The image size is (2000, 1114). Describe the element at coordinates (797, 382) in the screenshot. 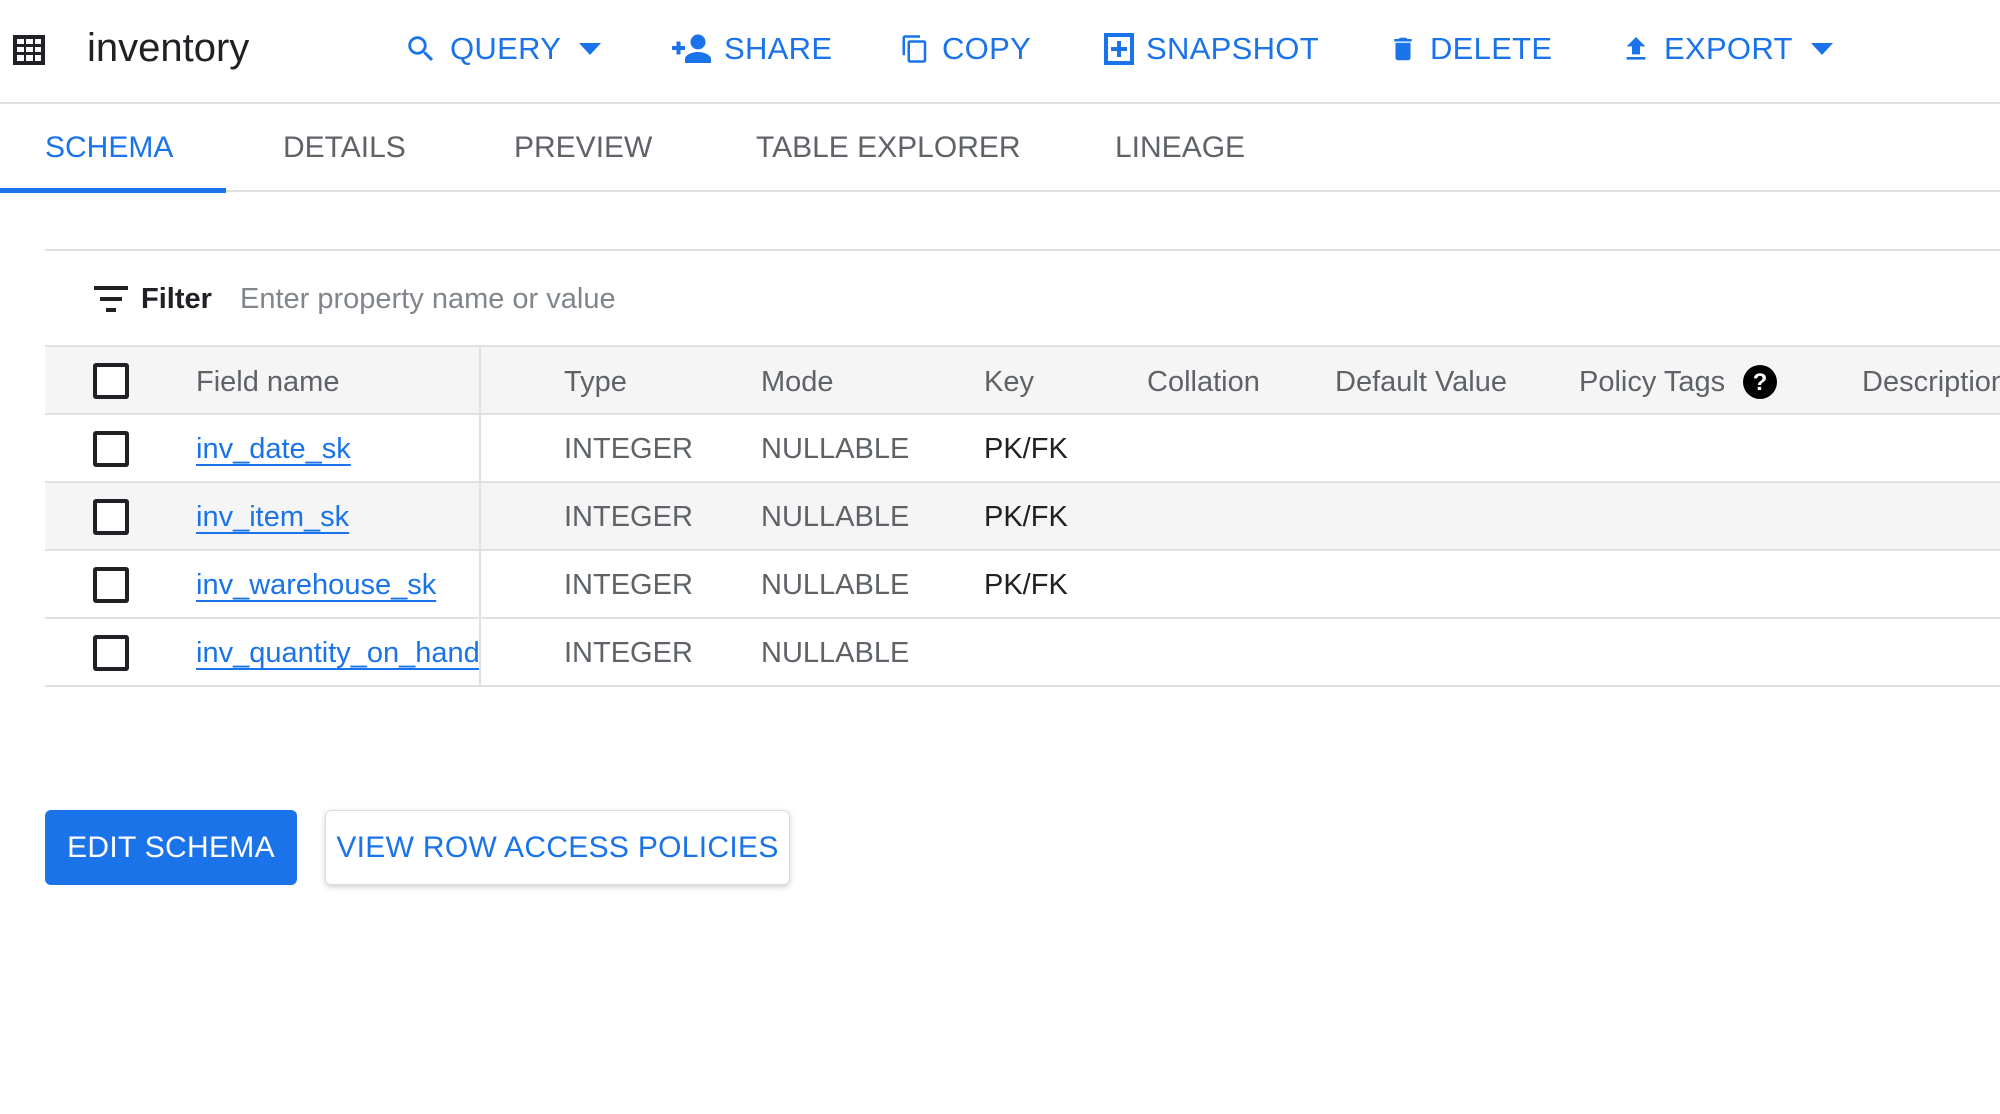

I see `header-mode: Mode` at that location.